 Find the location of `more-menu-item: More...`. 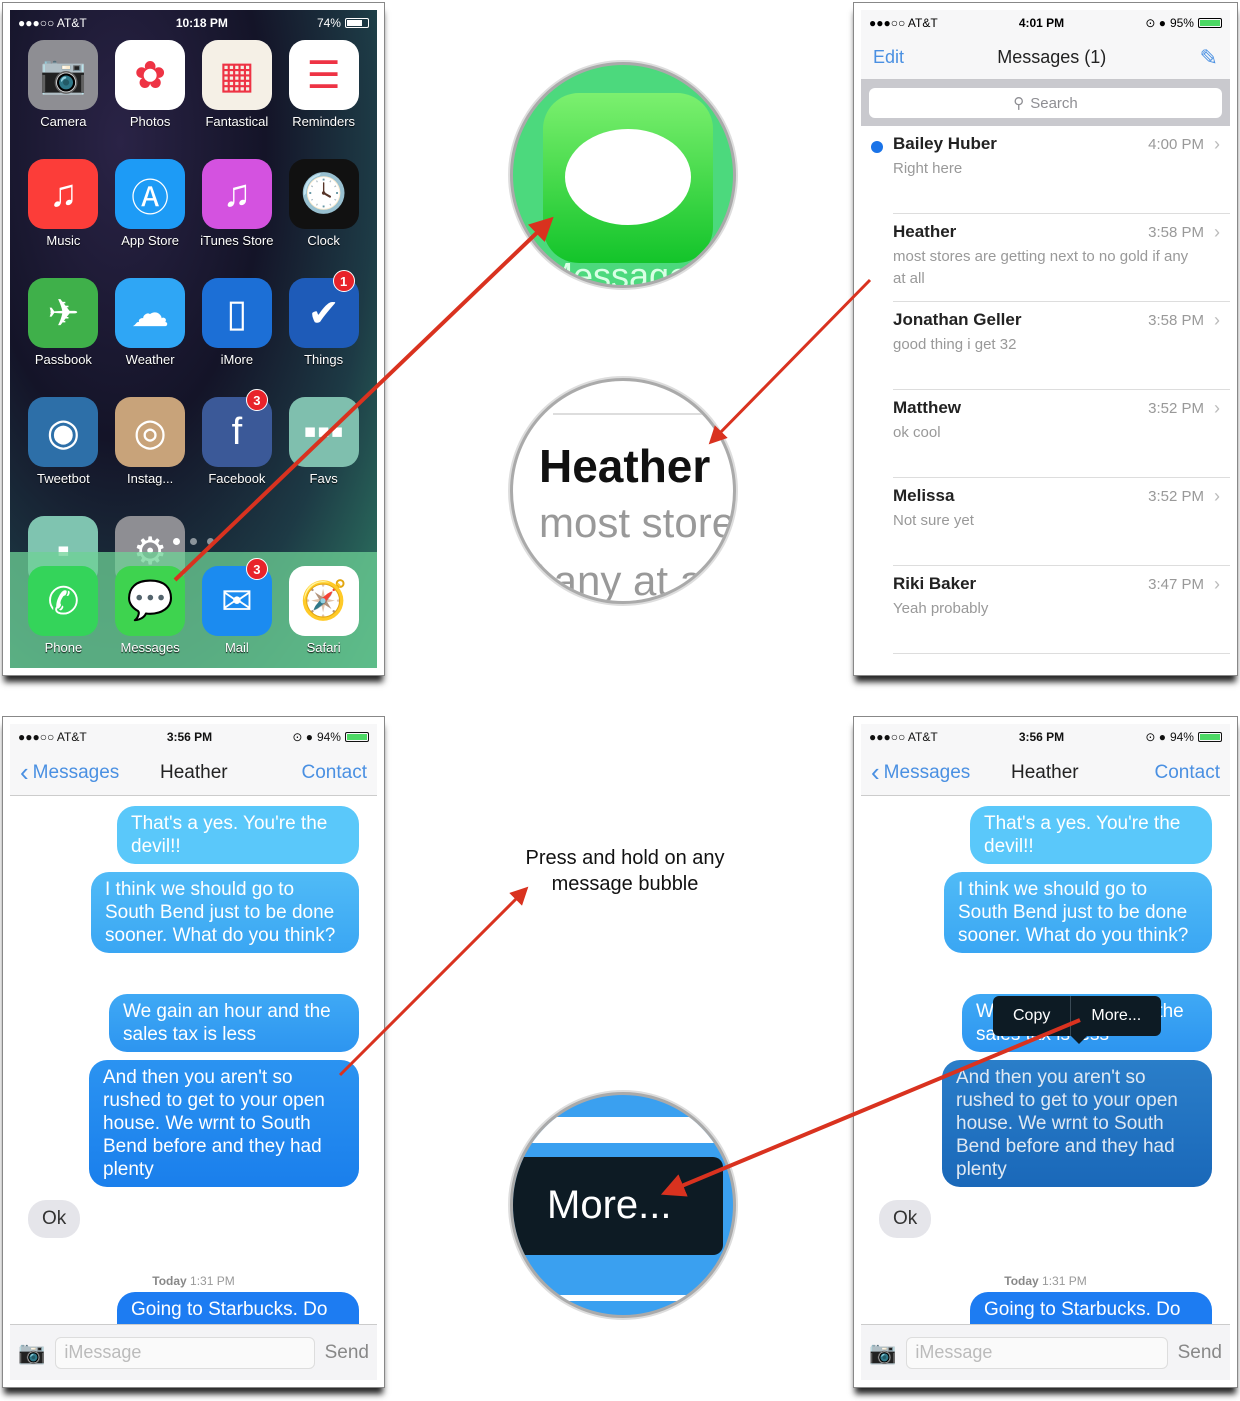

more-menu-item: More... is located at coordinates (1115, 1016).